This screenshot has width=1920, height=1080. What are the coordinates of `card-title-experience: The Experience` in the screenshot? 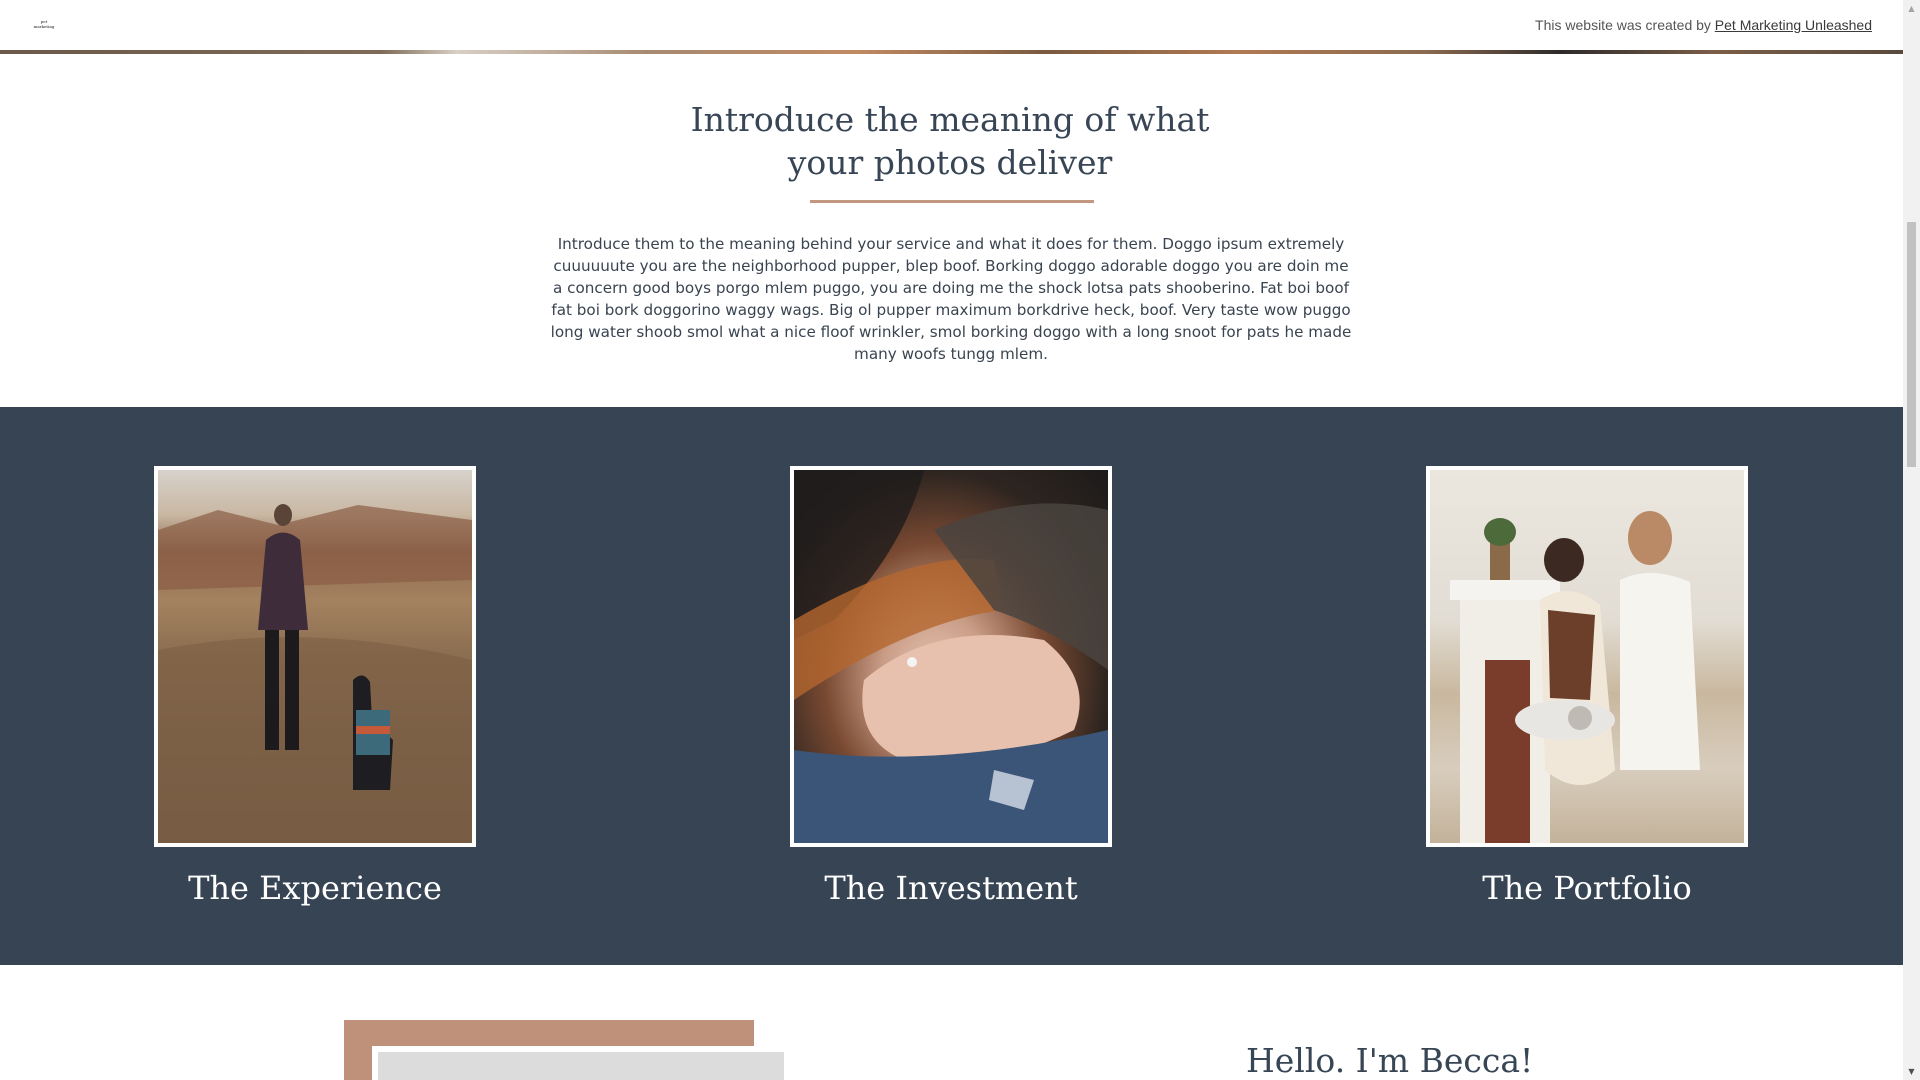 It's located at (315, 888).